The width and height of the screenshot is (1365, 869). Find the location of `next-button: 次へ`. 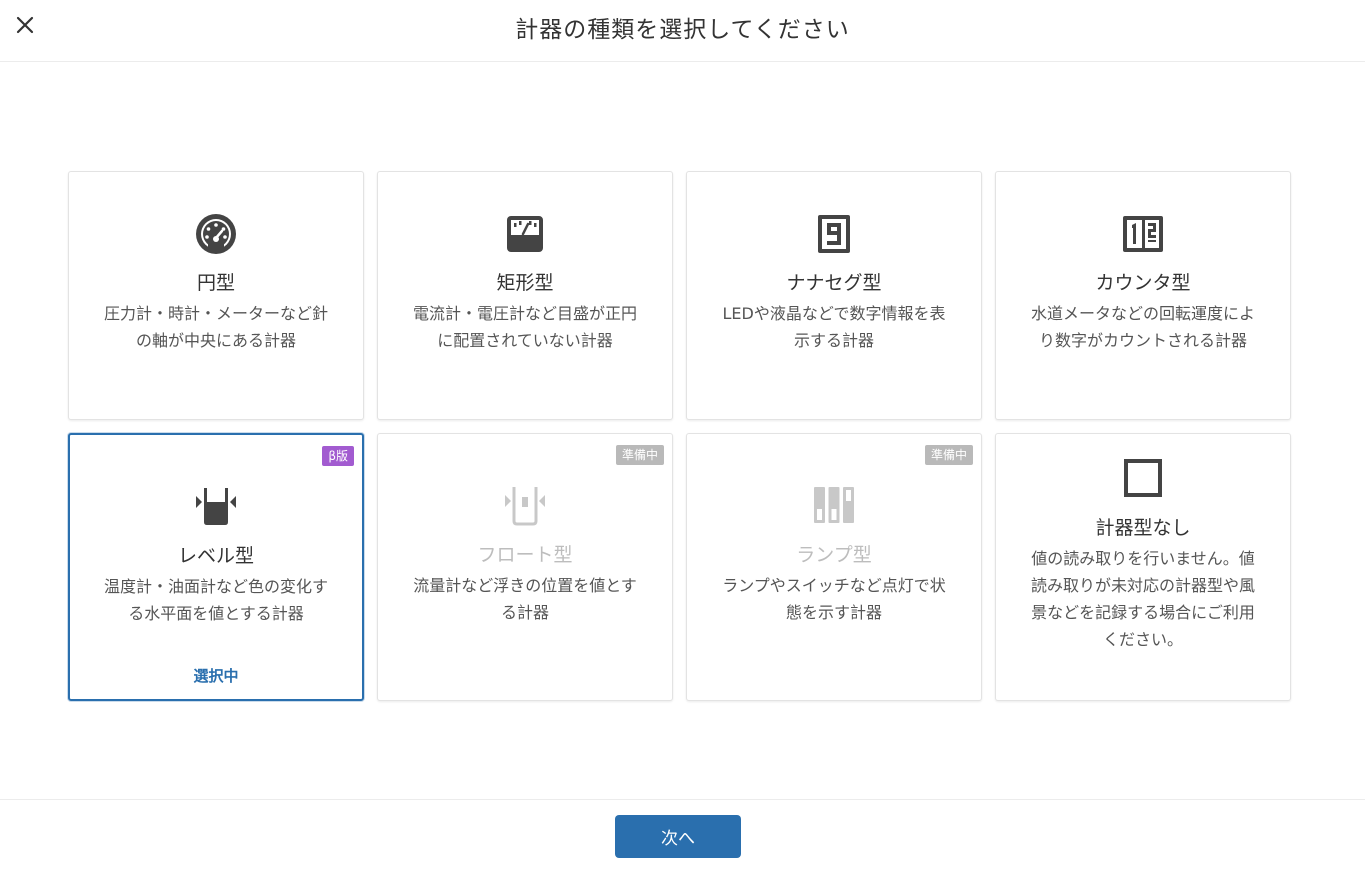

next-button: 次へ is located at coordinates (678, 836).